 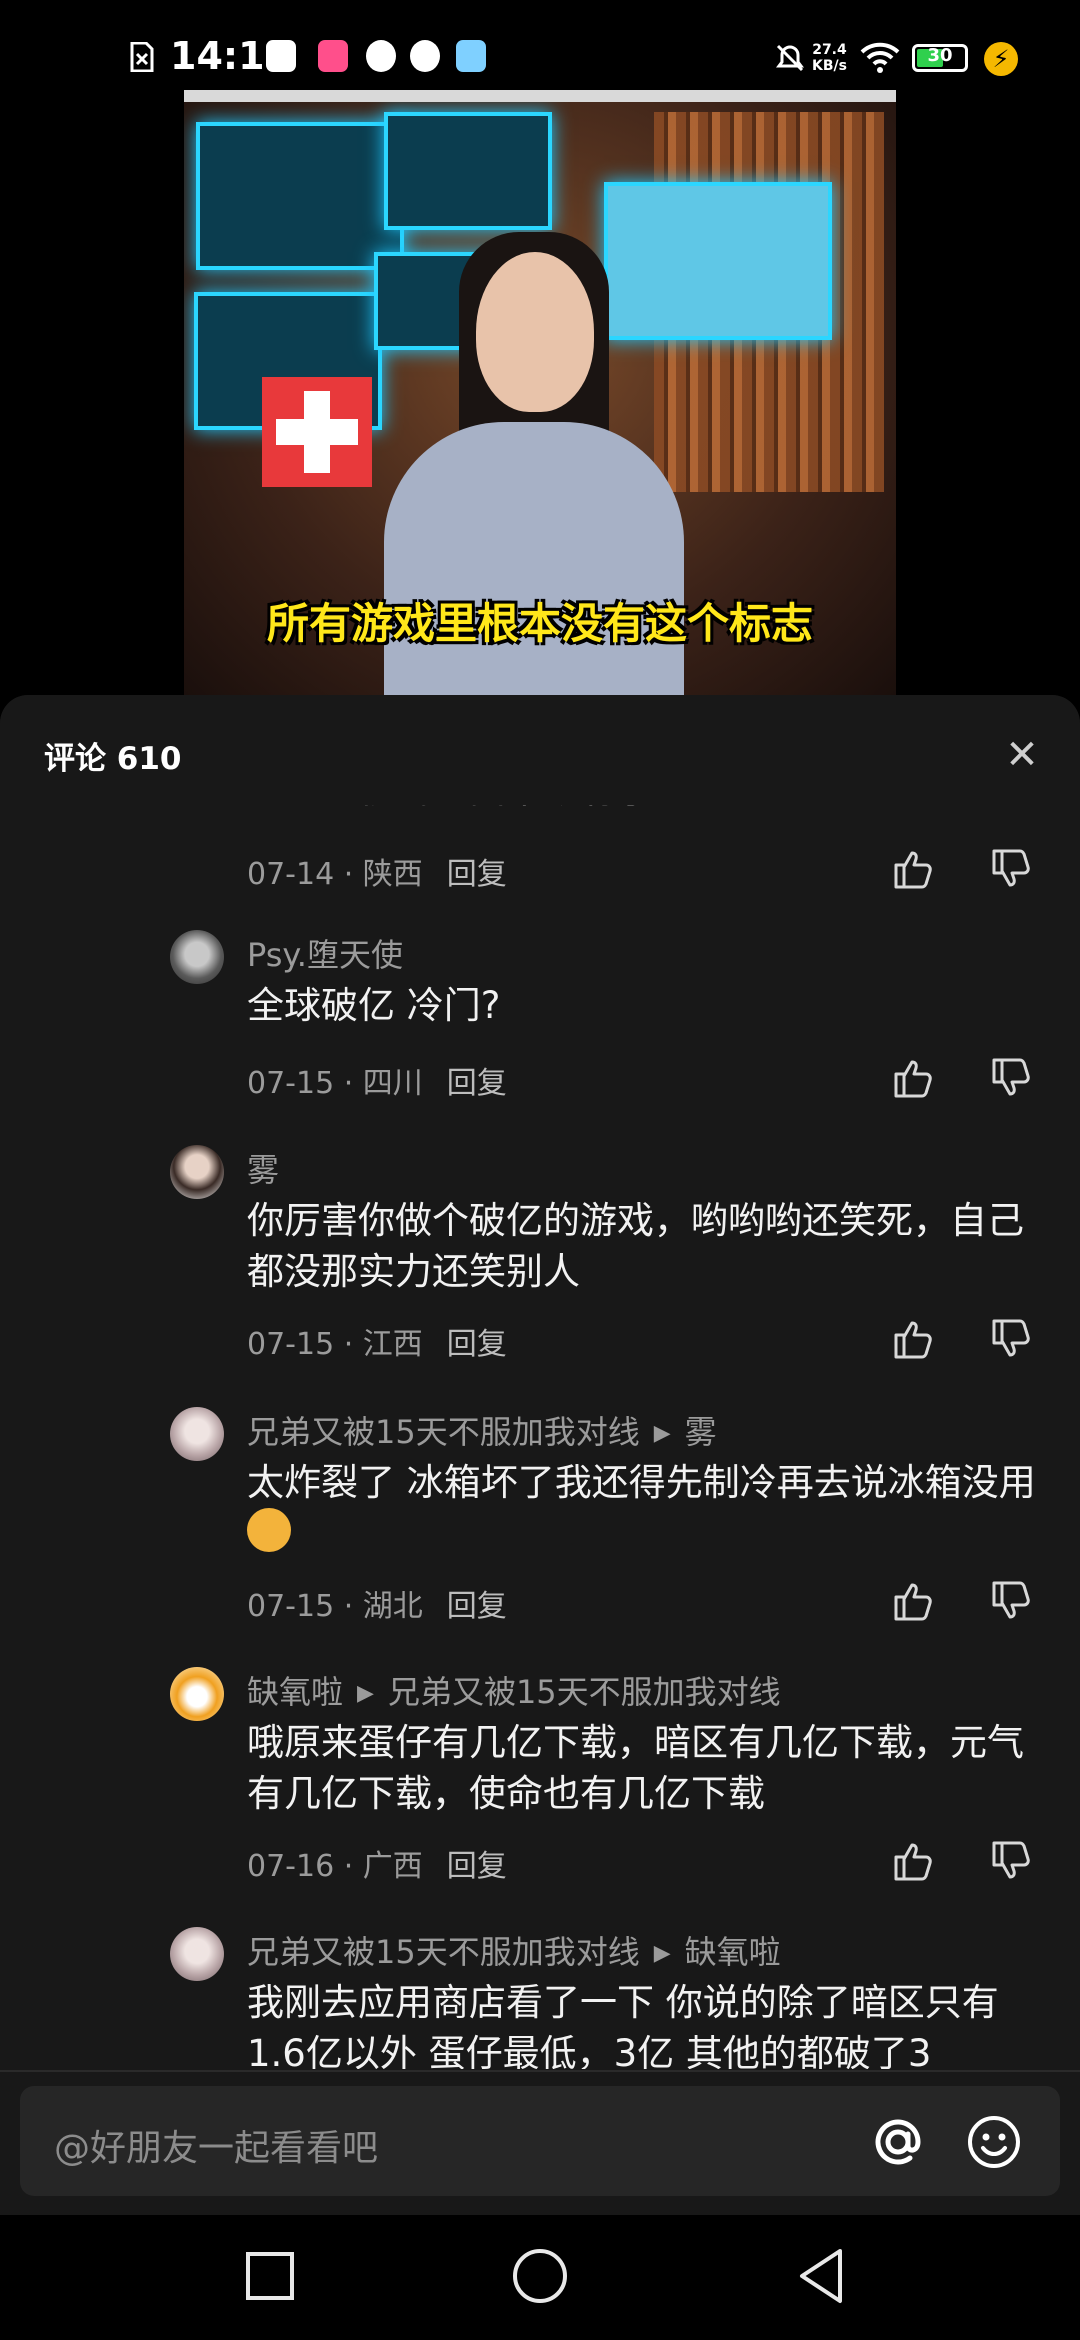 I want to click on comment-username: 兄弟又被15天不服加我对线 ▶ 雾, so click(x=482, y=1430).